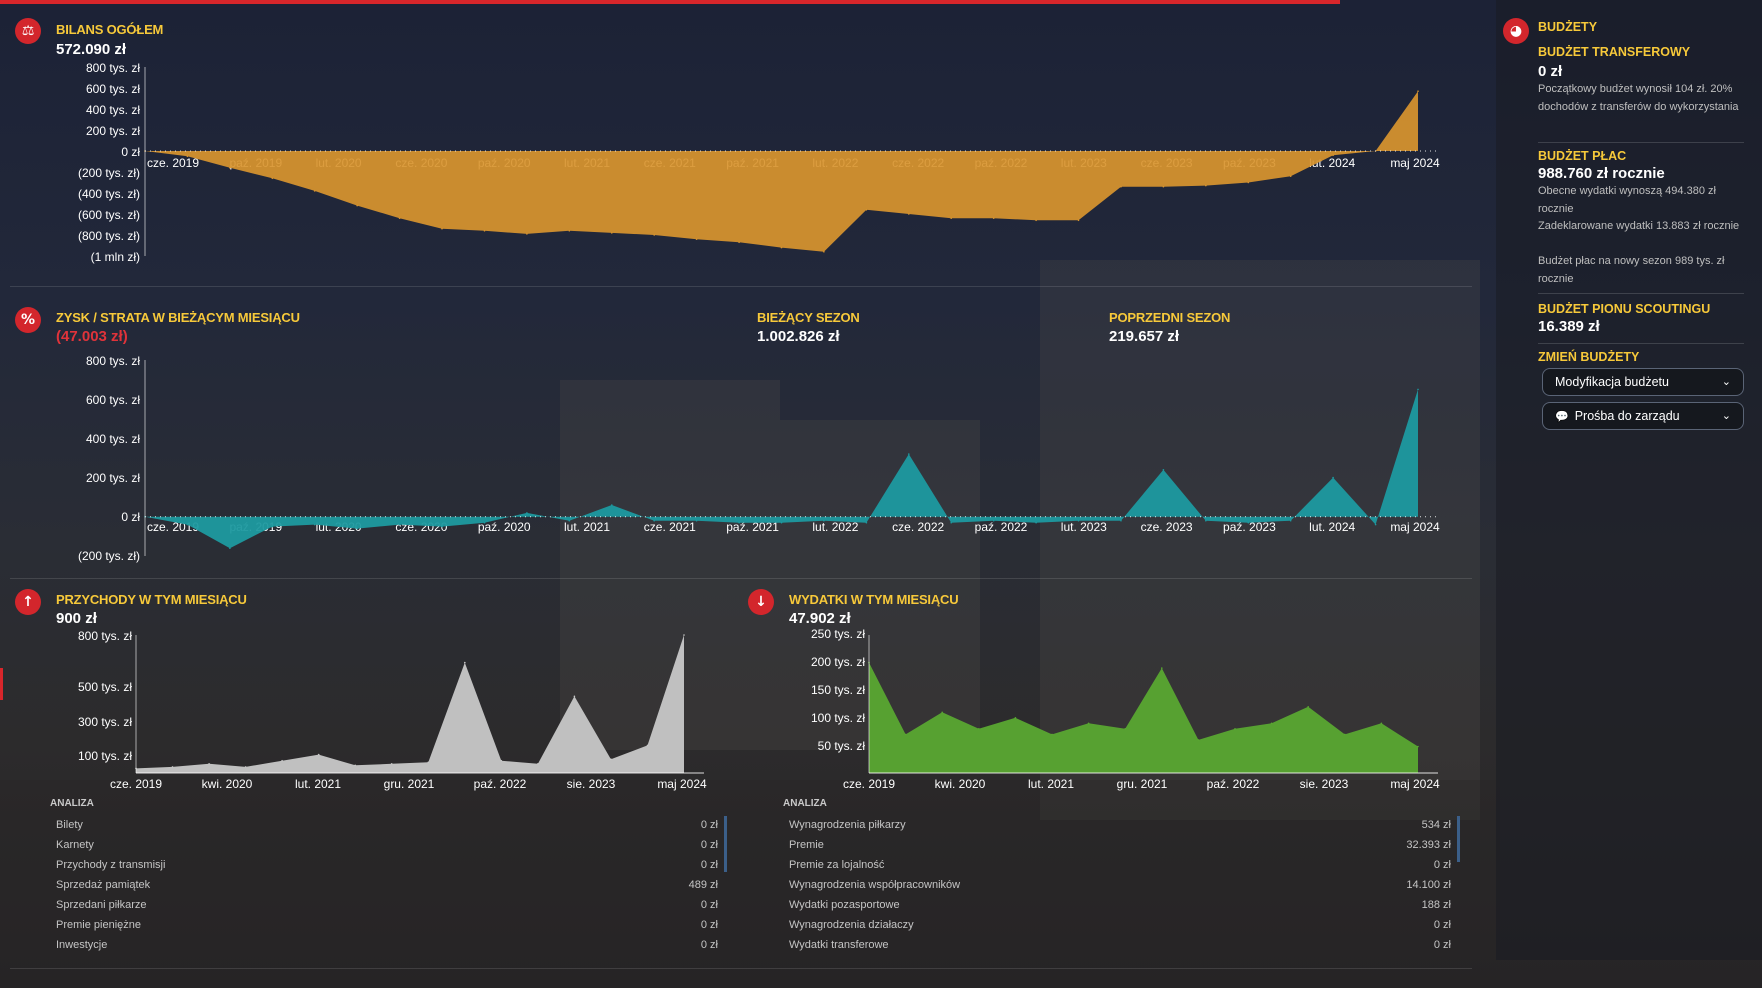 Image resolution: width=1762 pixels, height=988 pixels. I want to click on analysis-row-label: Premie za lojalność, so click(837, 865).